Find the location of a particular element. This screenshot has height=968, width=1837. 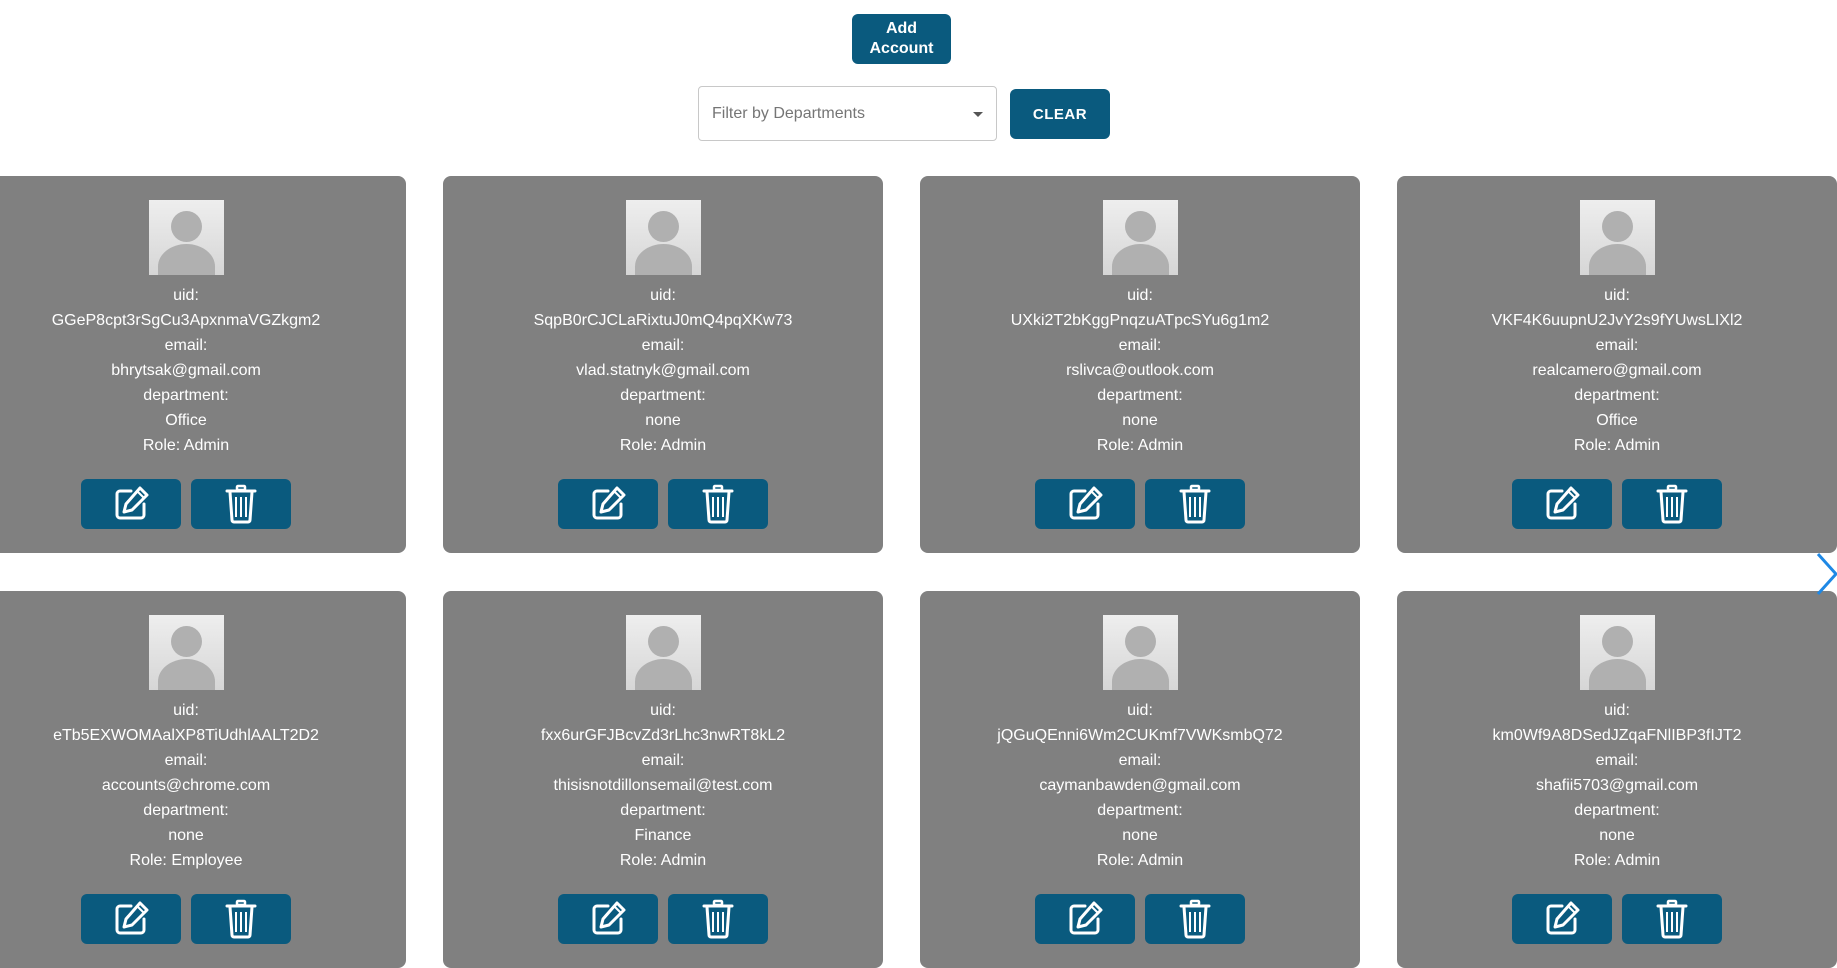

email-value: bhrytsak@gmail.com is located at coordinates (186, 370).